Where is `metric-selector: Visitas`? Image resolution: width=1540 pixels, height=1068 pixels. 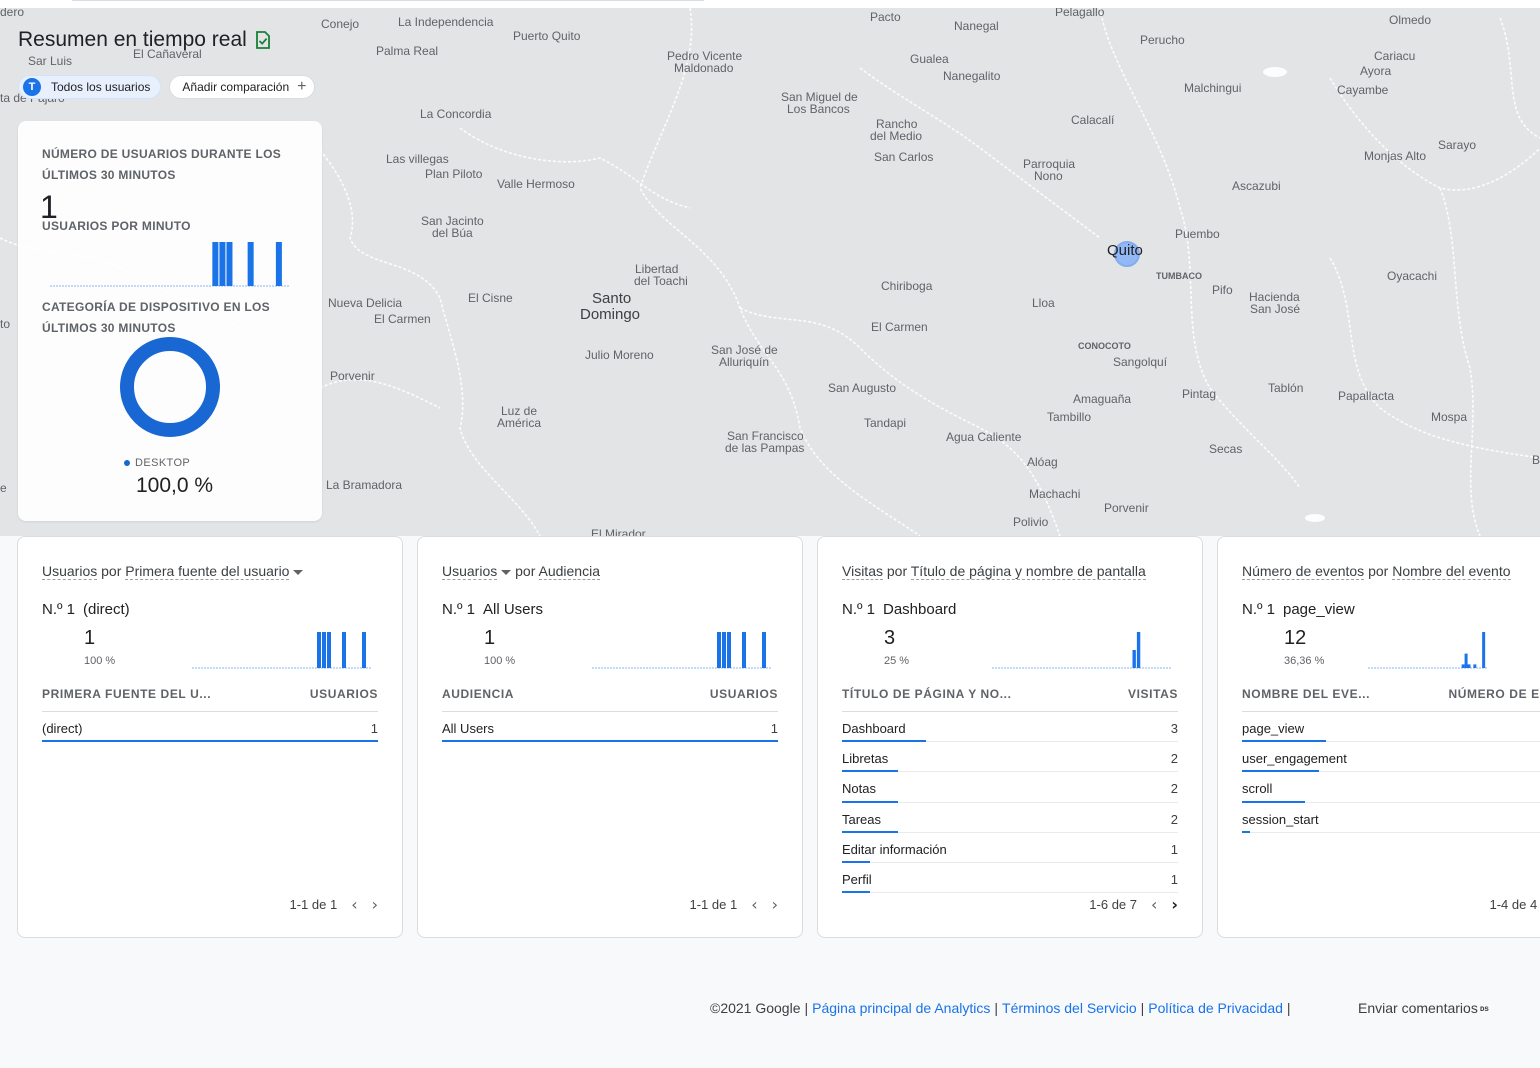
metric-selector: Visitas is located at coordinates (862, 571).